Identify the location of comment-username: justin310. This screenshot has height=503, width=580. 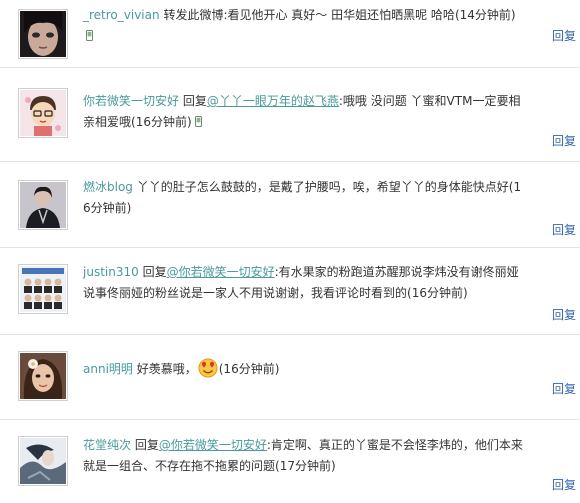
(111, 272).